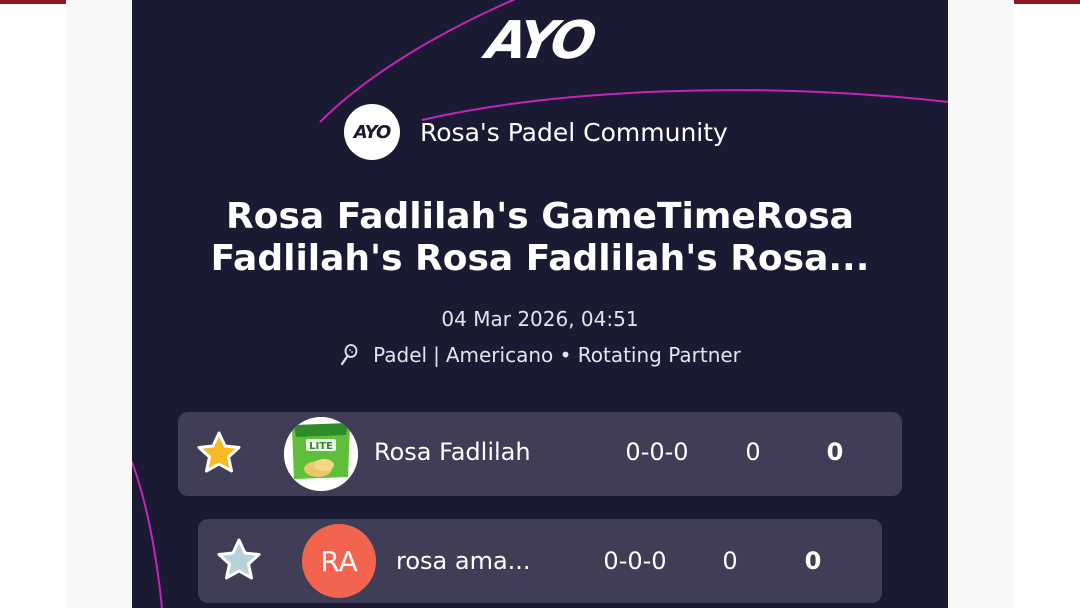  What do you see at coordinates (99, 304) in the screenshot?
I see `left-side-margin` at bounding box center [99, 304].